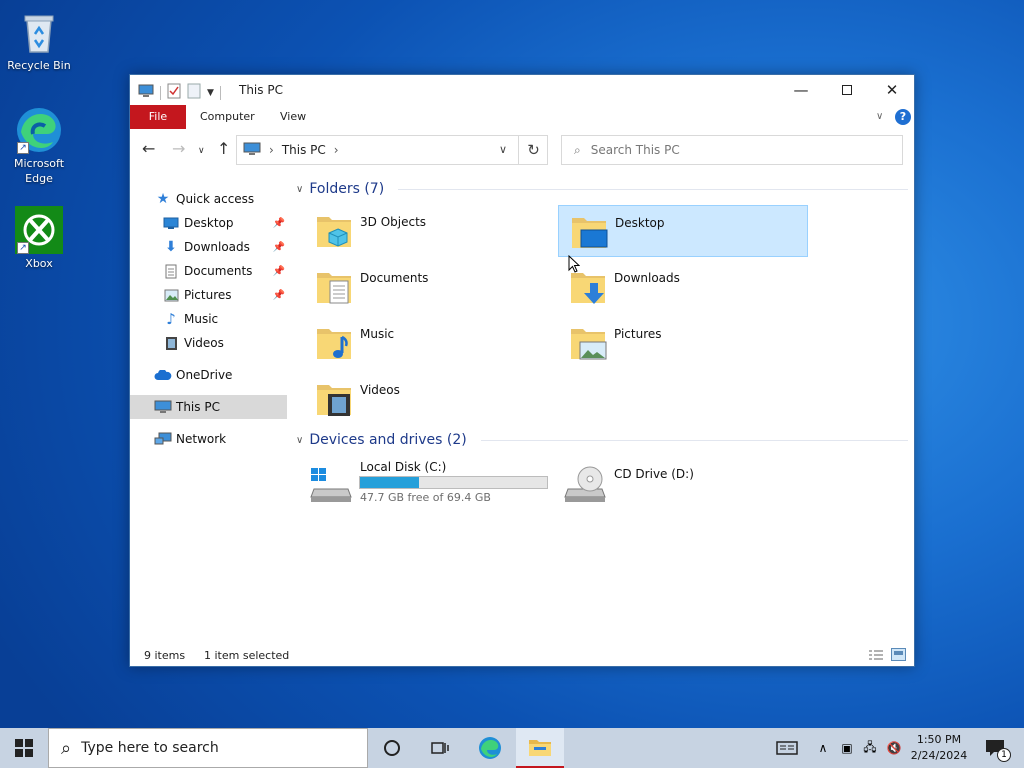 The image size is (1024, 768). I want to click on folder-desktop: Desktop, so click(683, 231).